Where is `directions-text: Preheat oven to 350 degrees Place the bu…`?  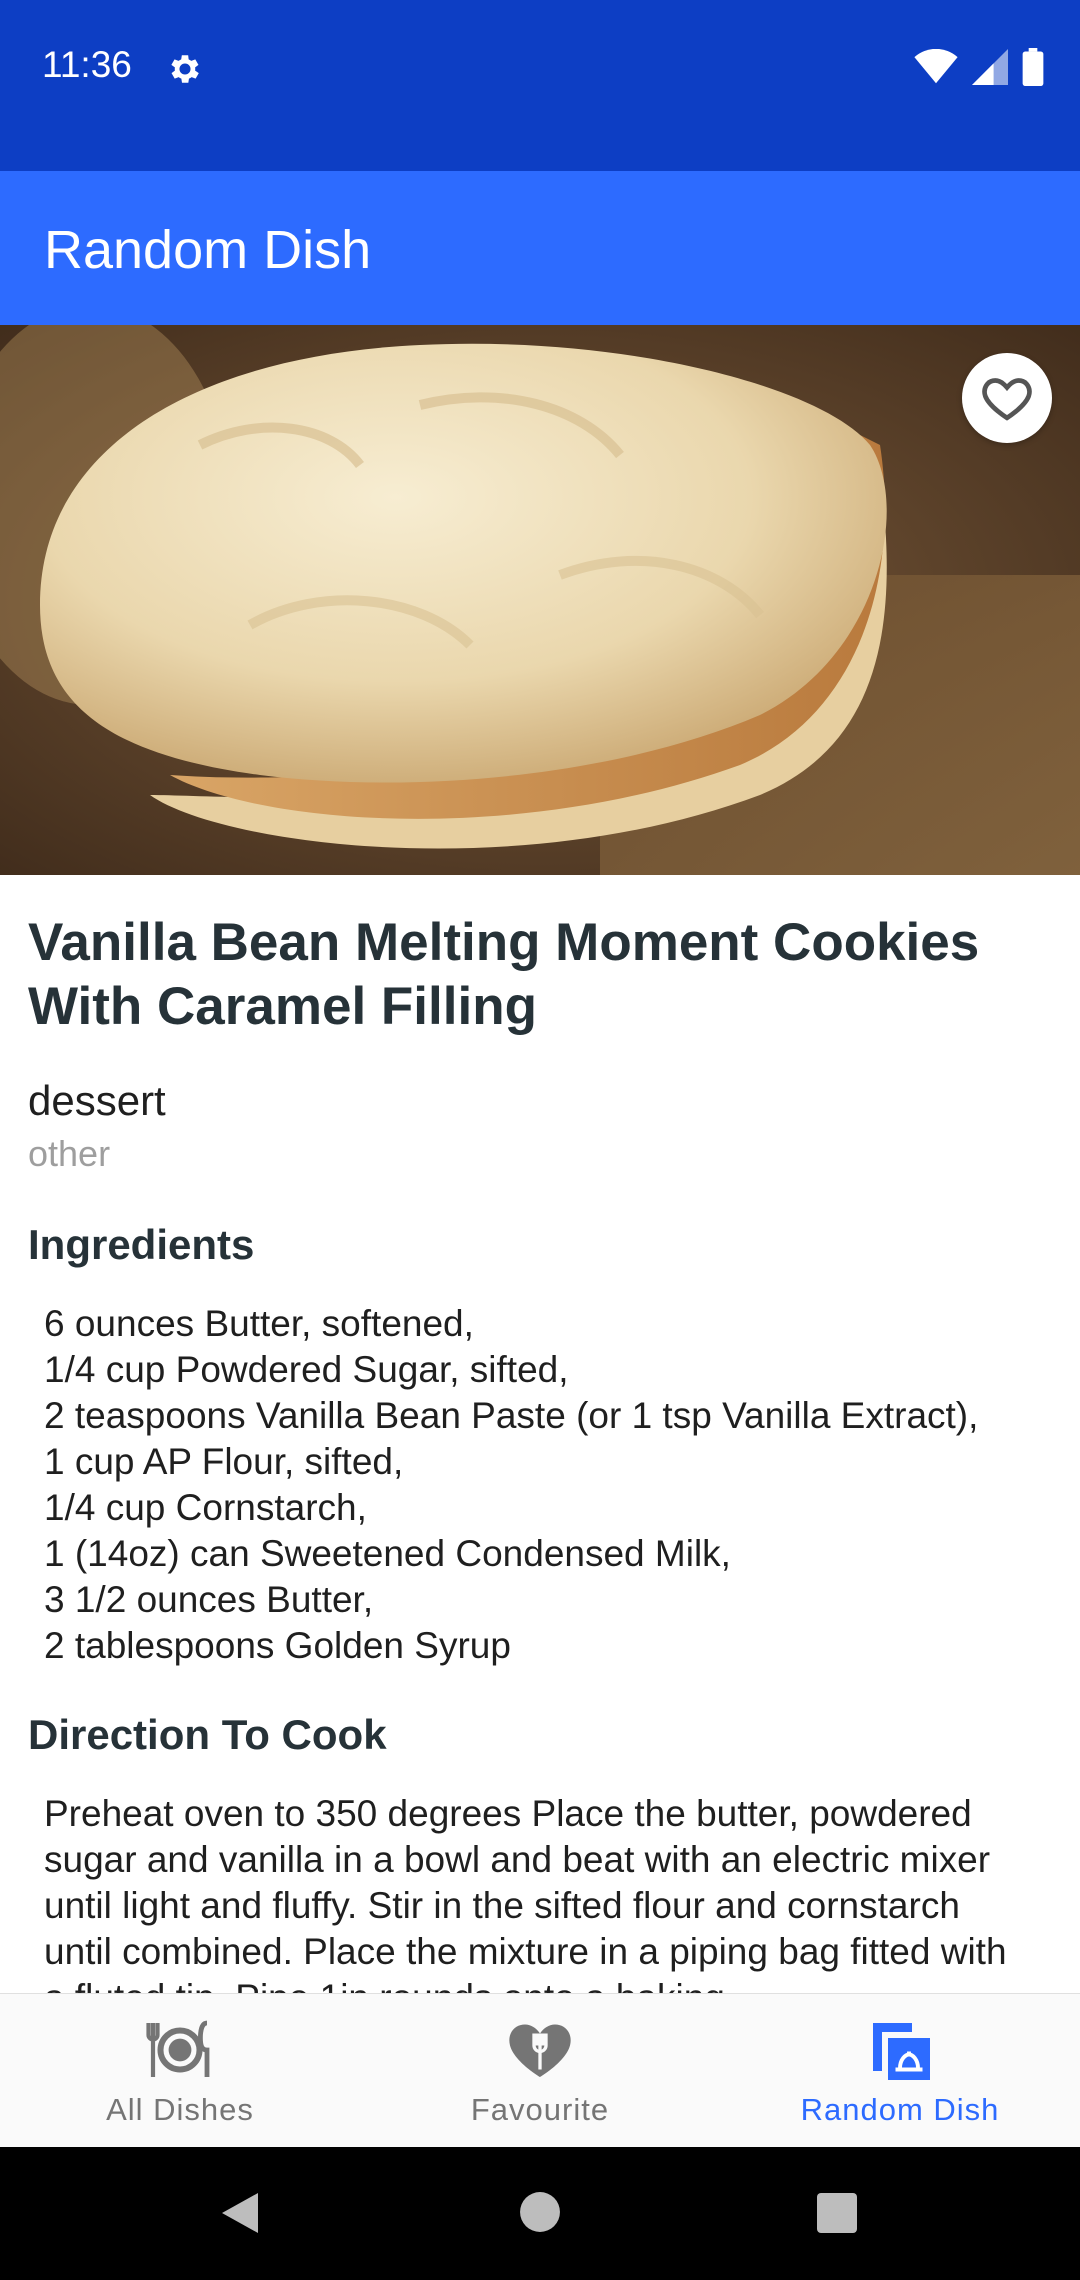
directions-text: Preheat oven to 350 degrees Place the bu… is located at coordinates (525, 1893).